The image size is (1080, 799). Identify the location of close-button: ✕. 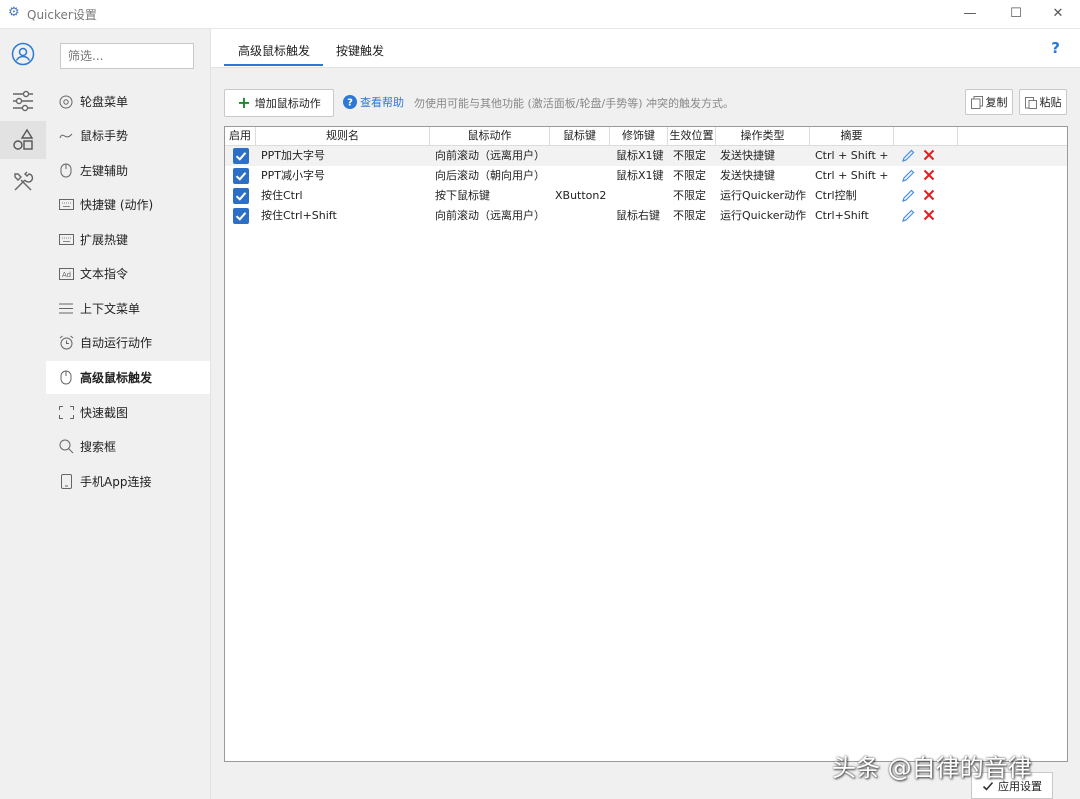
(1058, 14).